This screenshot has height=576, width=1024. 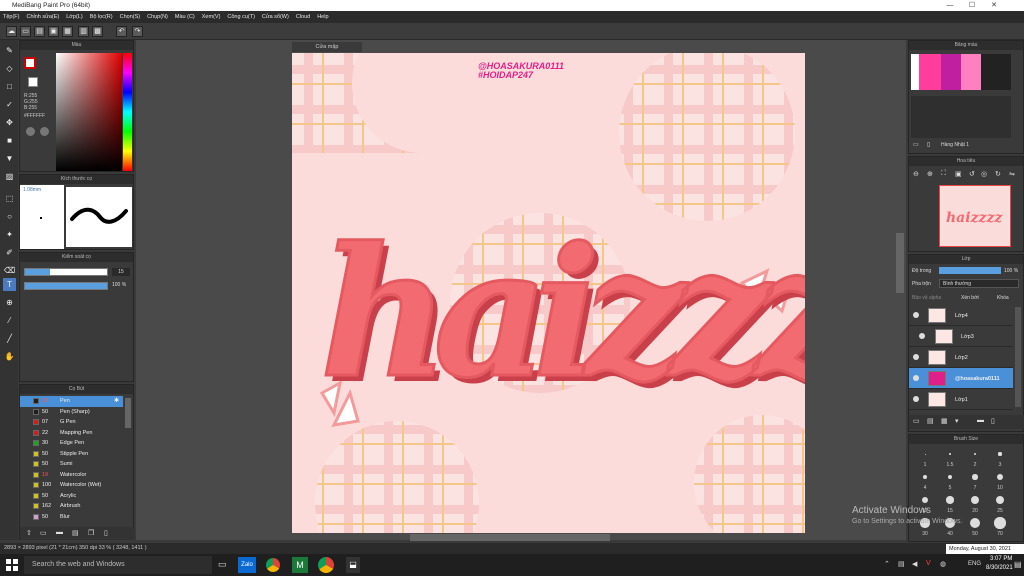 What do you see at coordinates (9, 356) in the screenshot?
I see `hand-tool-icon: ✋` at bounding box center [9, 356].